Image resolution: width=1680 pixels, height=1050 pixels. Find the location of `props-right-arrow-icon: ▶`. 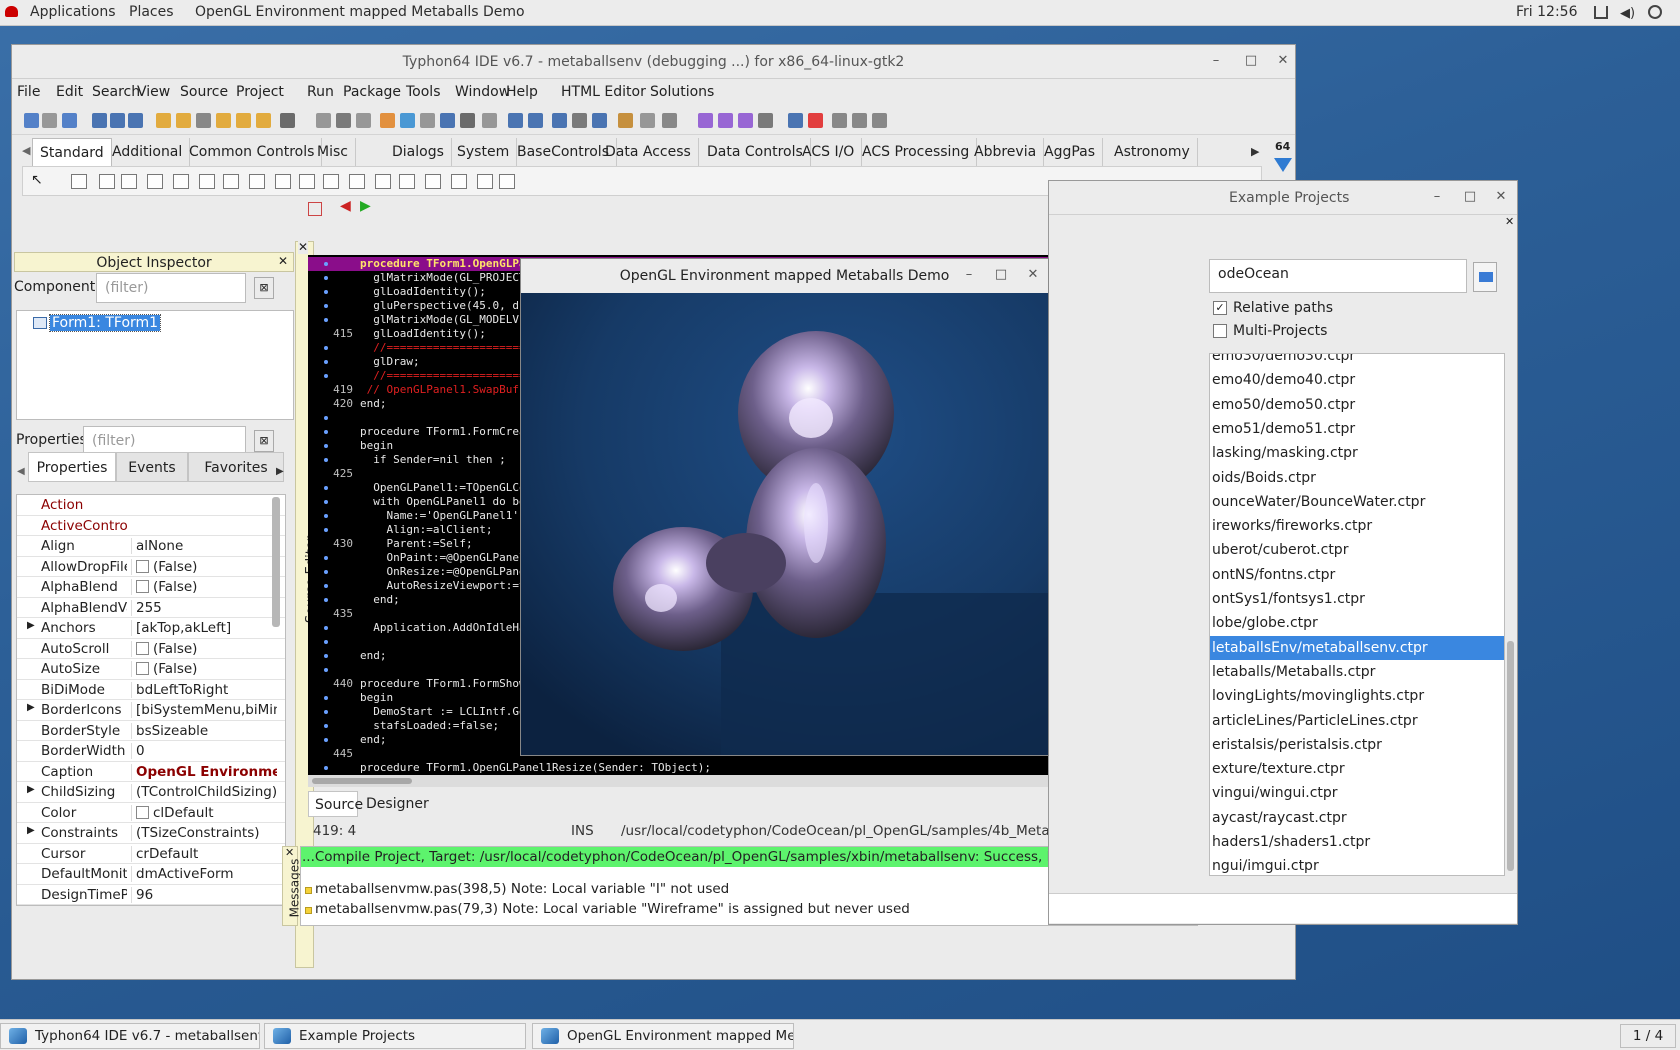

props-right-arrow-icon: ▶ is located at coordinates (280, 471).